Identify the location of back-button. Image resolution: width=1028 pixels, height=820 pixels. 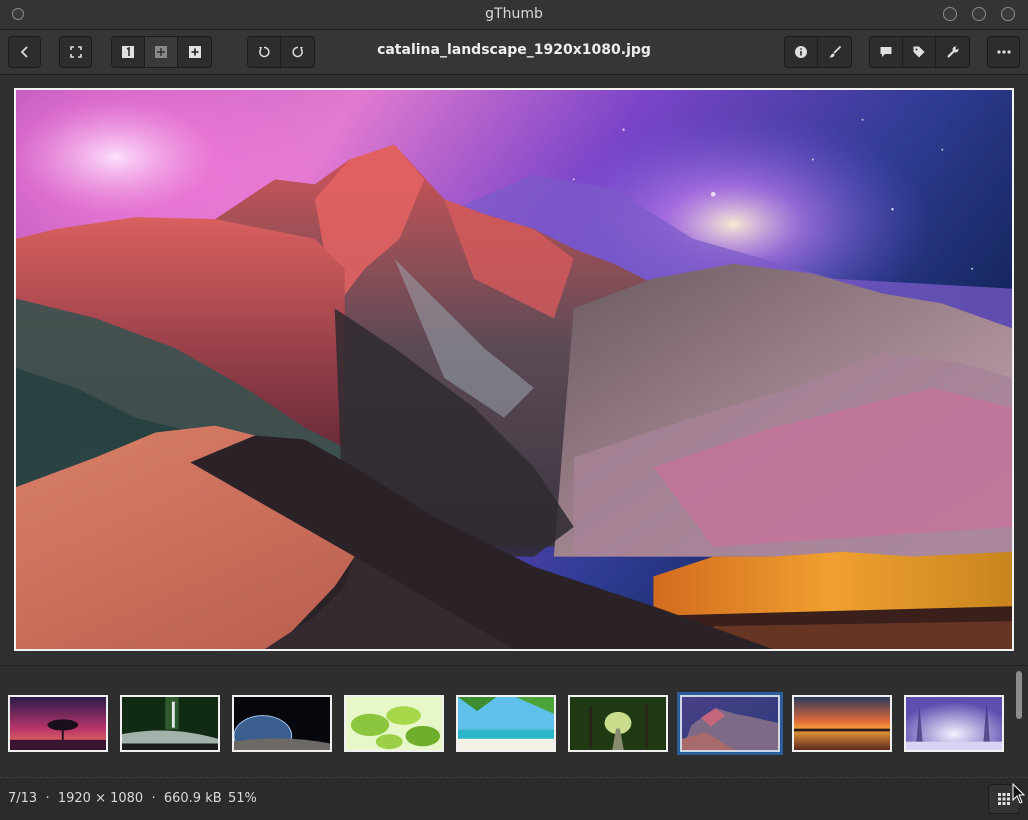
(24, 52).